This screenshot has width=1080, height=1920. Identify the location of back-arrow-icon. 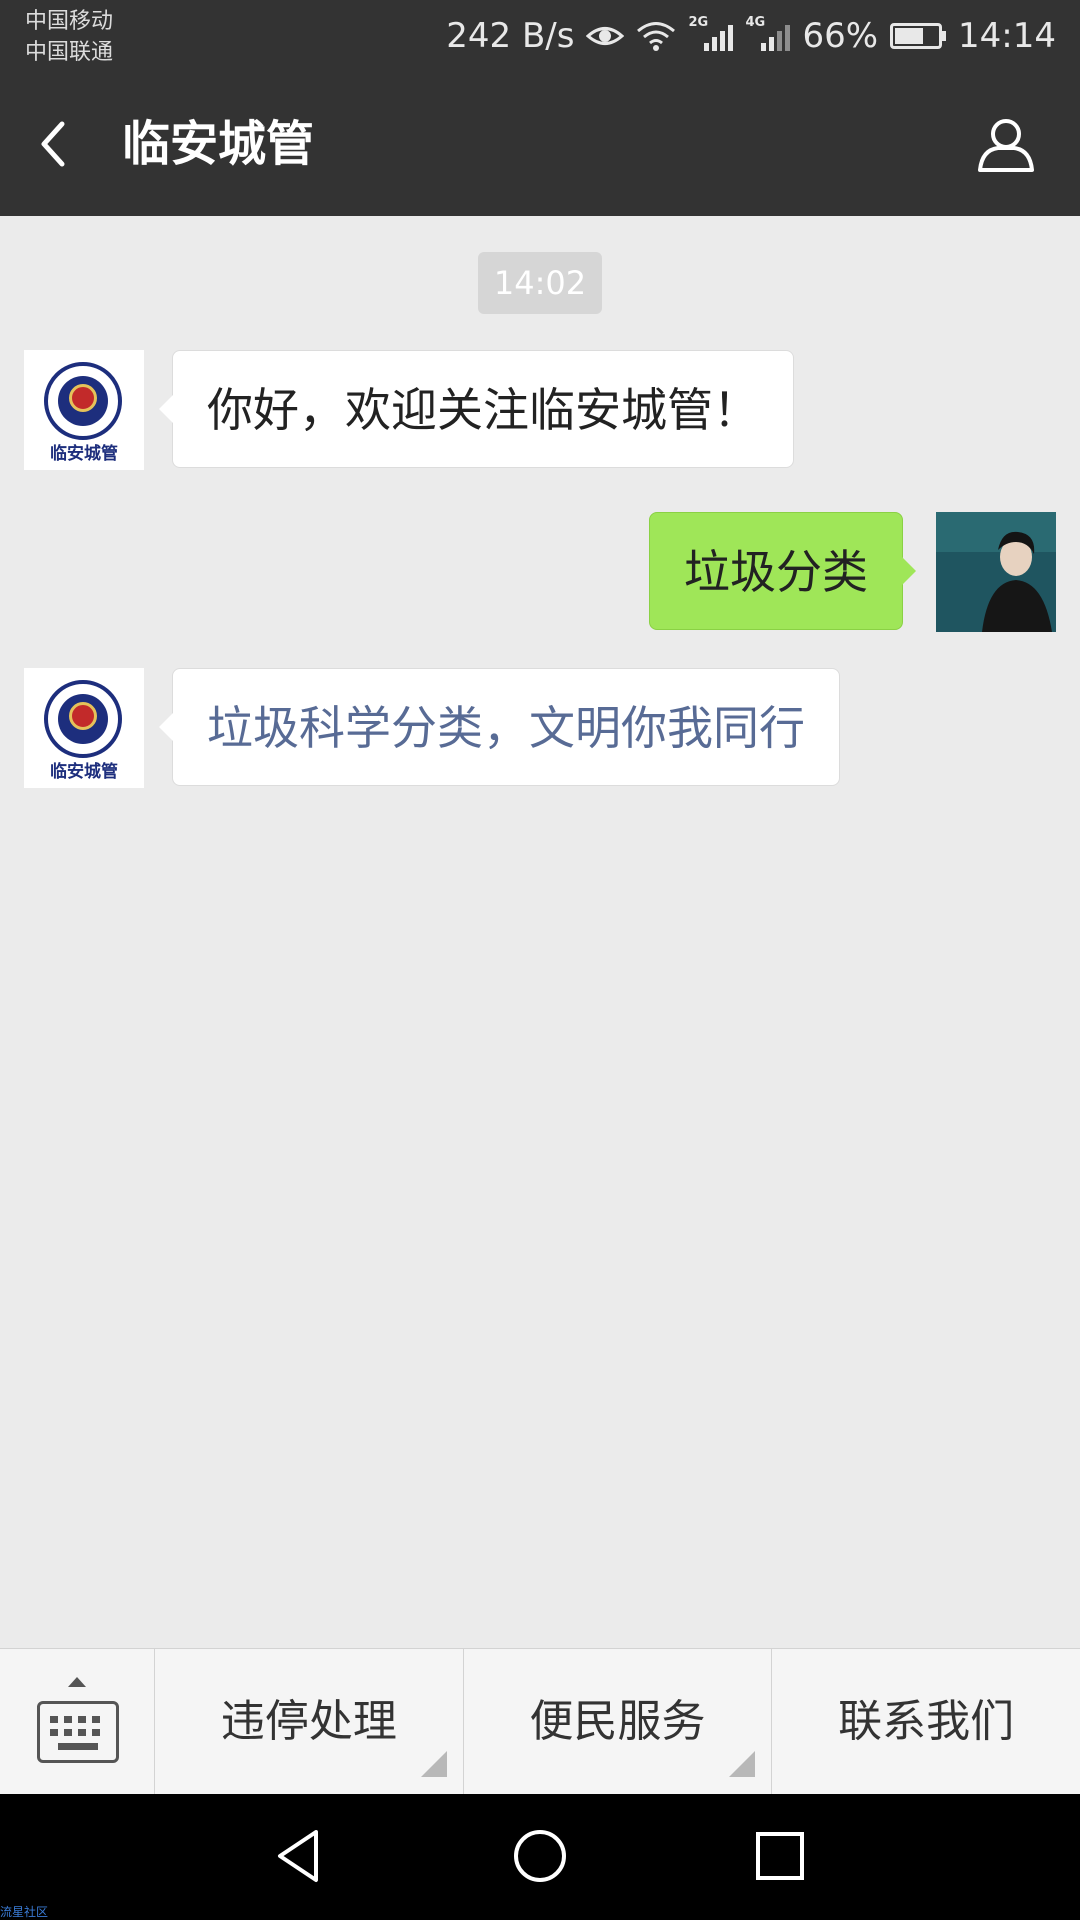
(53, 144).